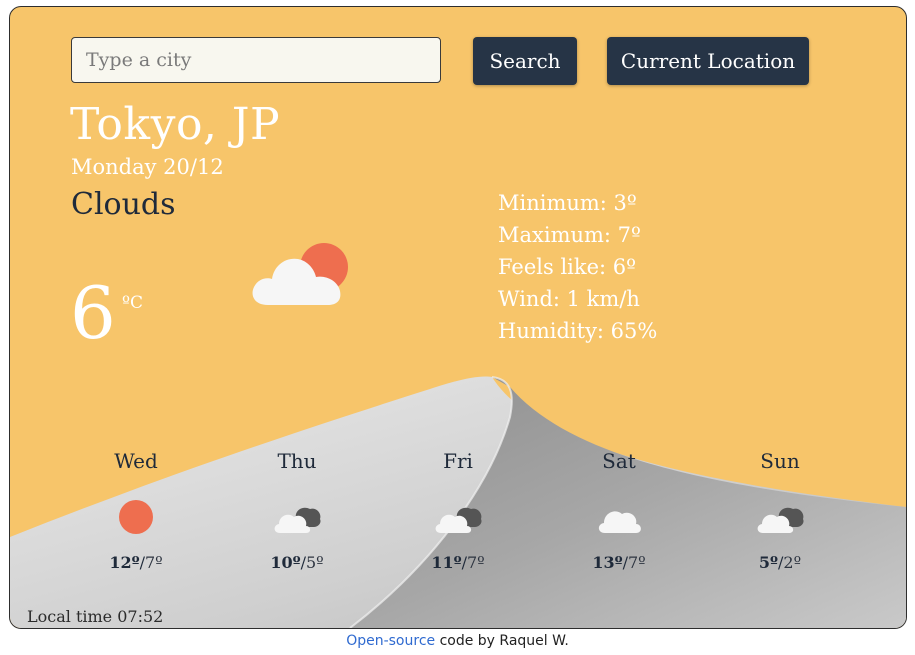  I want to click on city-search-input, so click(256, 60).